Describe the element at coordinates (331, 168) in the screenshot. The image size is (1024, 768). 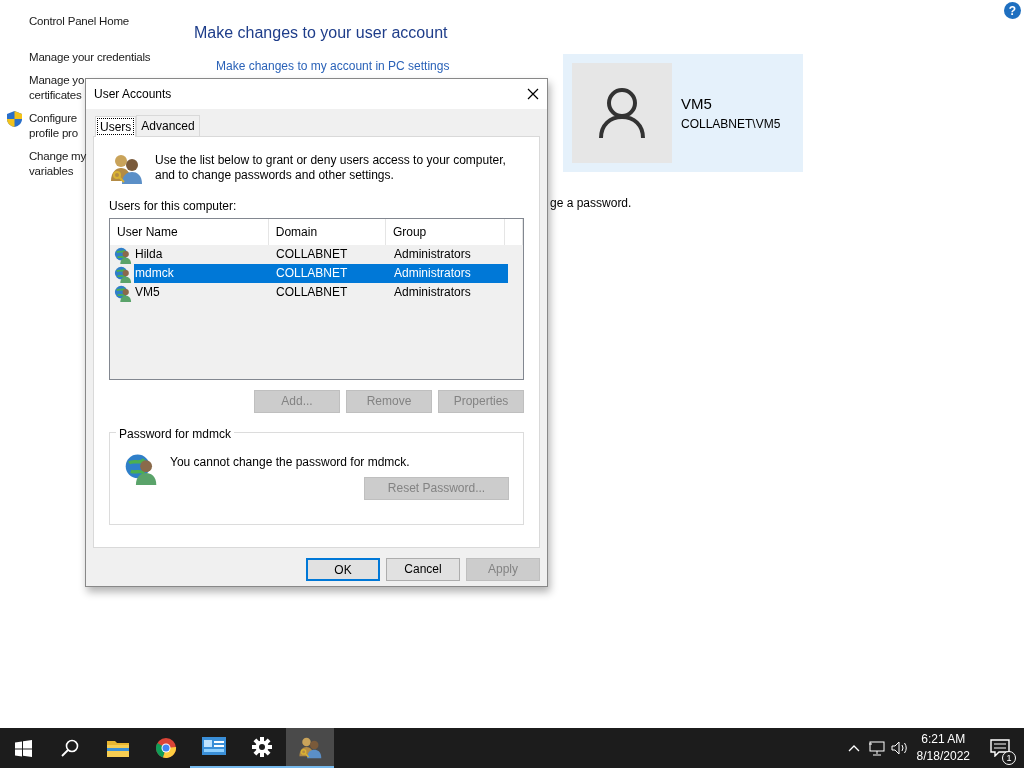
I see `intro-text: Use the list below to grant or deny users access to your computer, and to change passwords and other settings.` at that location.